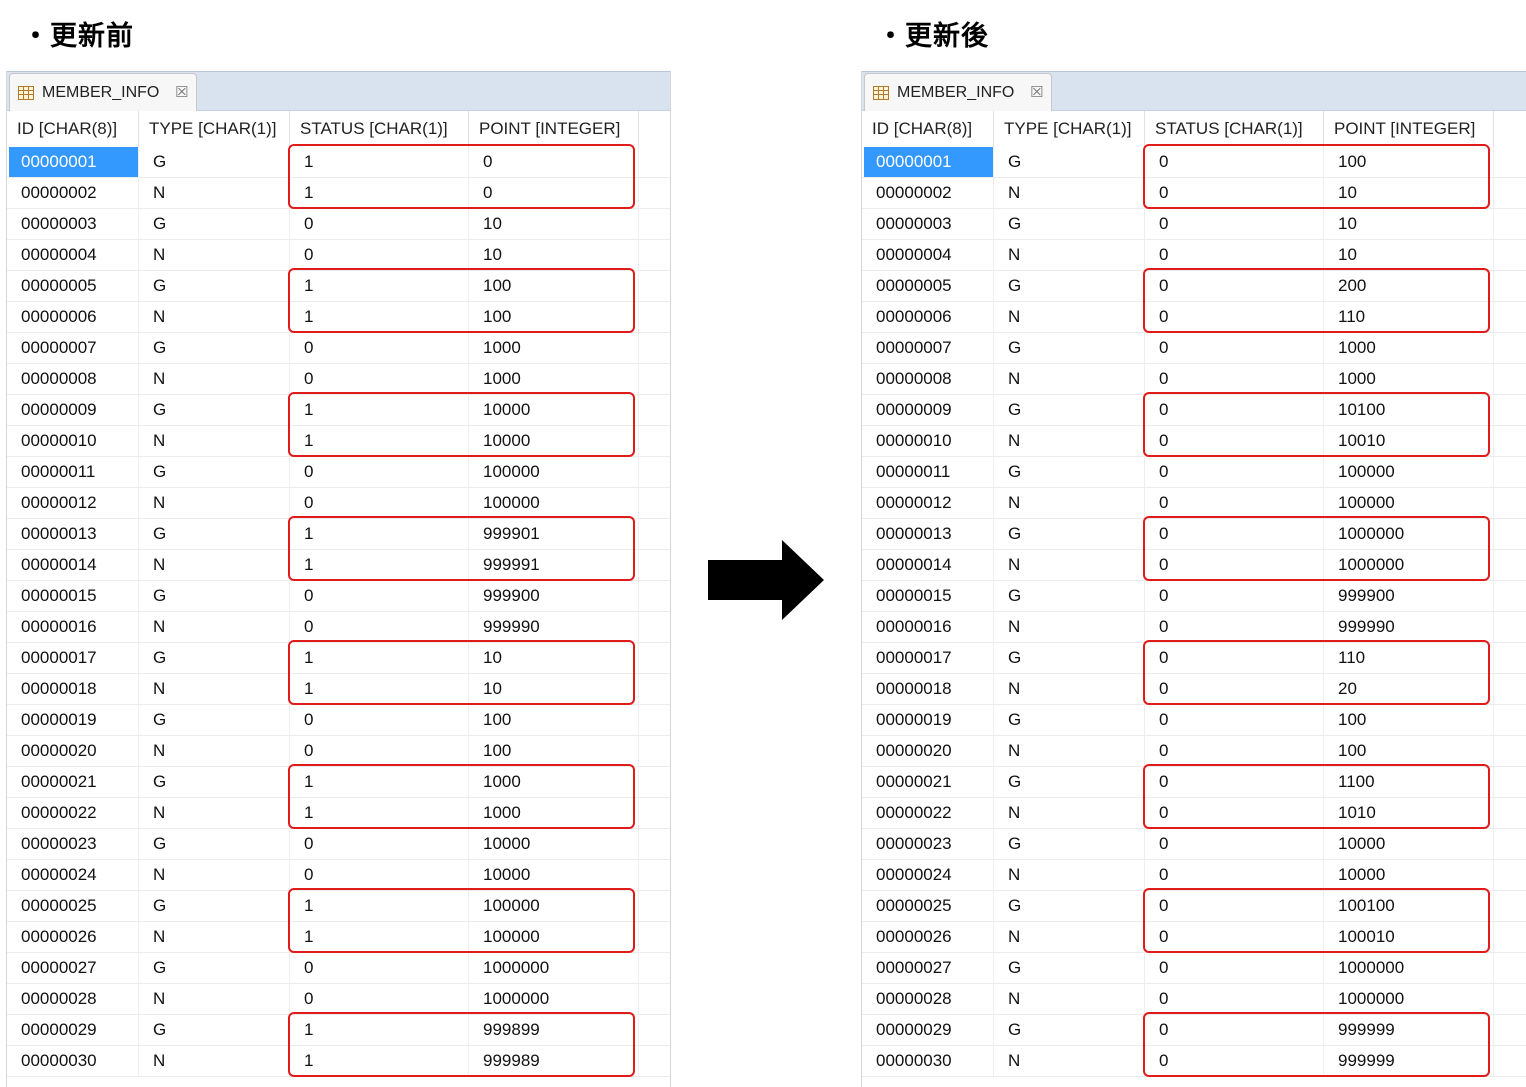 Image resolution: width=1526 pixels, height=1087 pixels. I want to click on table-row: 00000014 N 0 1000000, so click(1194, 565).